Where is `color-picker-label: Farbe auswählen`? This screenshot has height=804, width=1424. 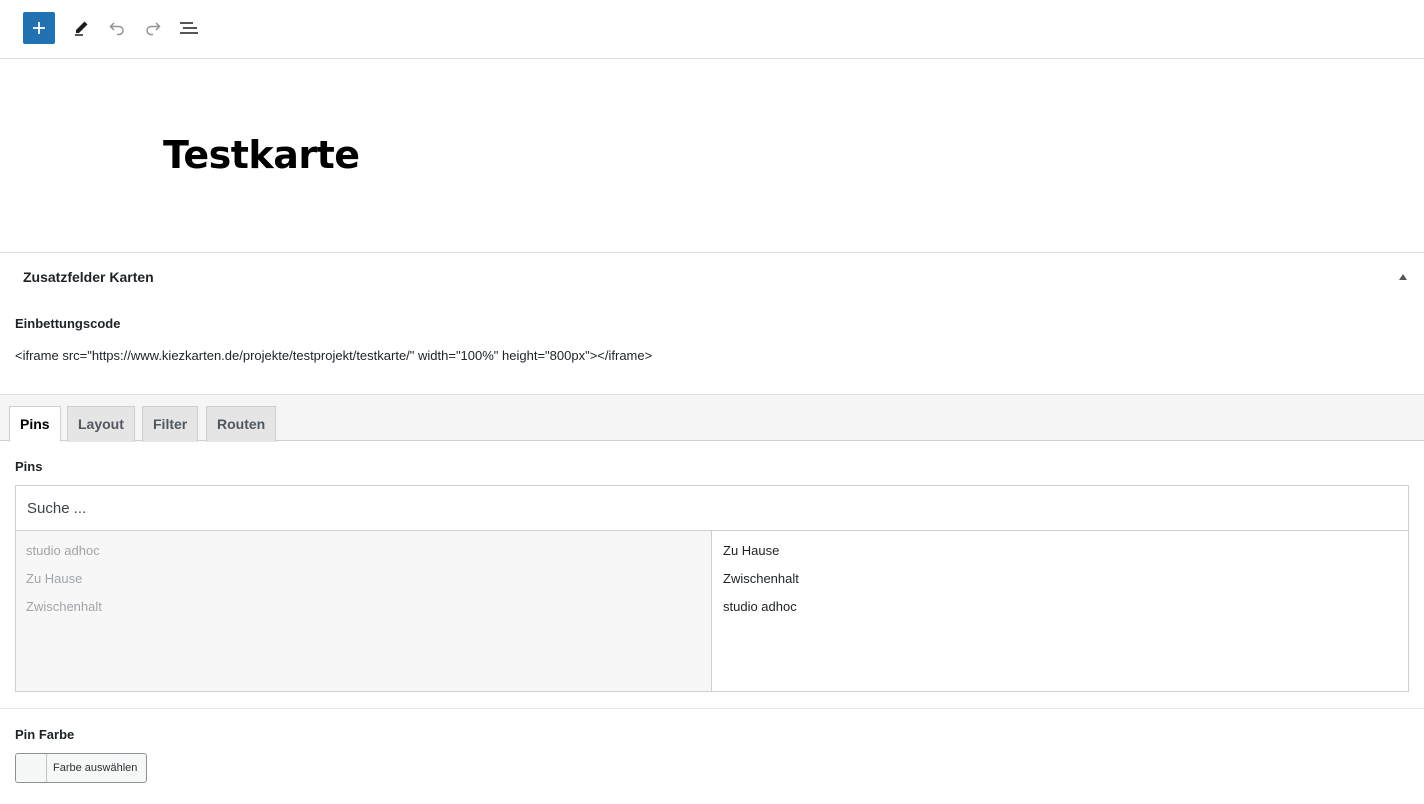
color-picker-label: Farbe auswählen is located at coordinates (96, 768).